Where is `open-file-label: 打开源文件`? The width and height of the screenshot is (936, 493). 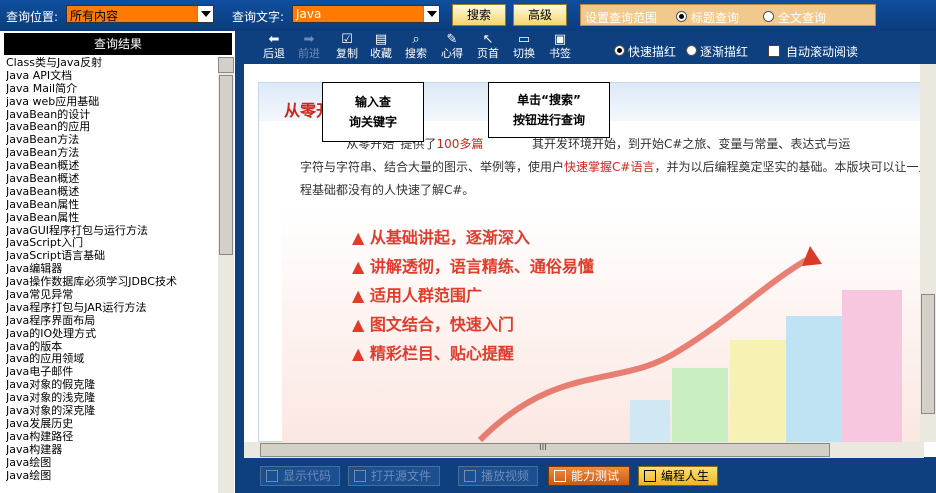 open-file-label: 打开源文件 is located at coordinates (401, 476).